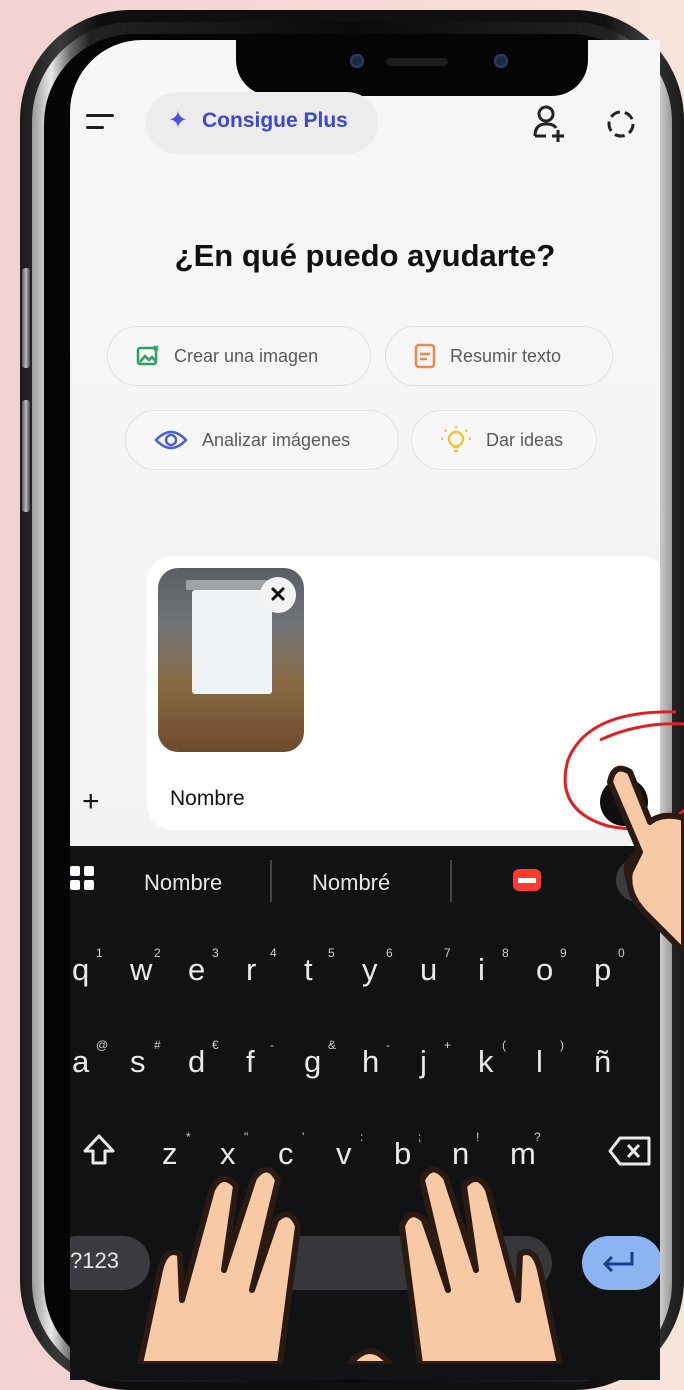 This screenshot has width=684, height=1390. I want to click on key-hint: +, so click(448, 1045).